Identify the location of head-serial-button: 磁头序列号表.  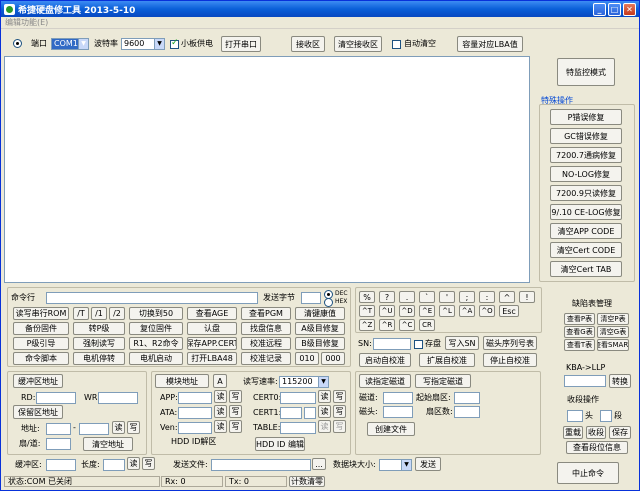
(510, 343).